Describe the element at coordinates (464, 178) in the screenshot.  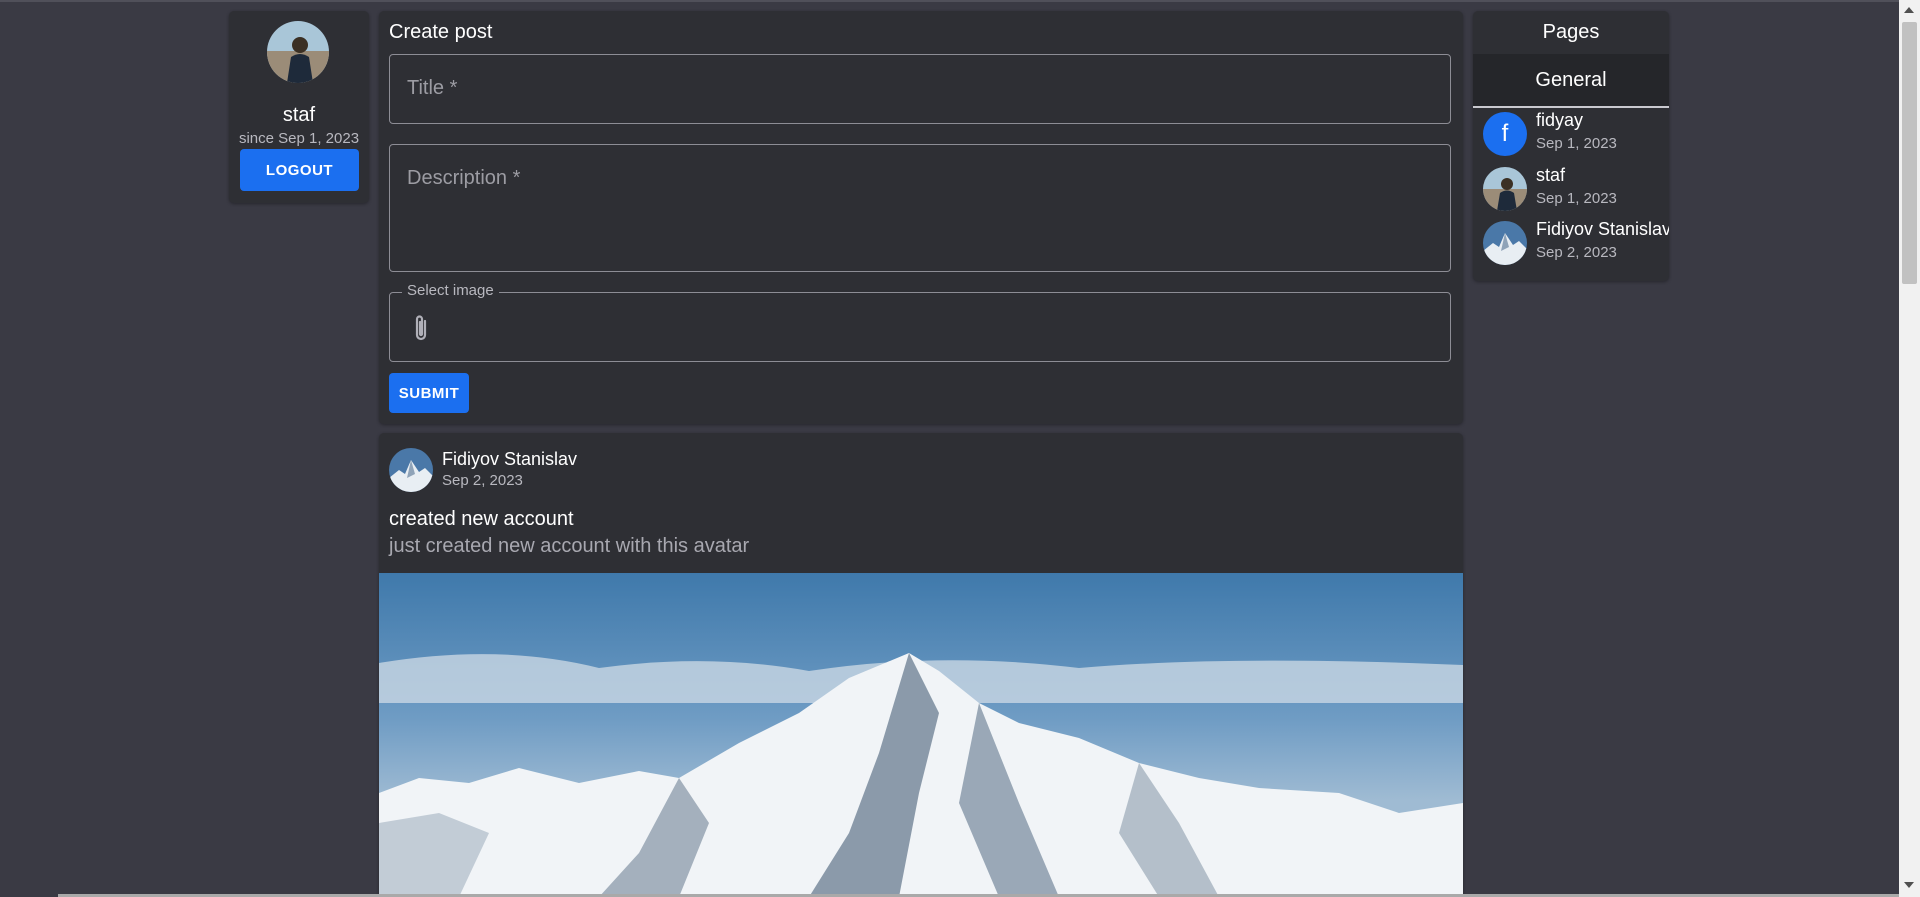
I see `description-placeholder: Description *` at that location.